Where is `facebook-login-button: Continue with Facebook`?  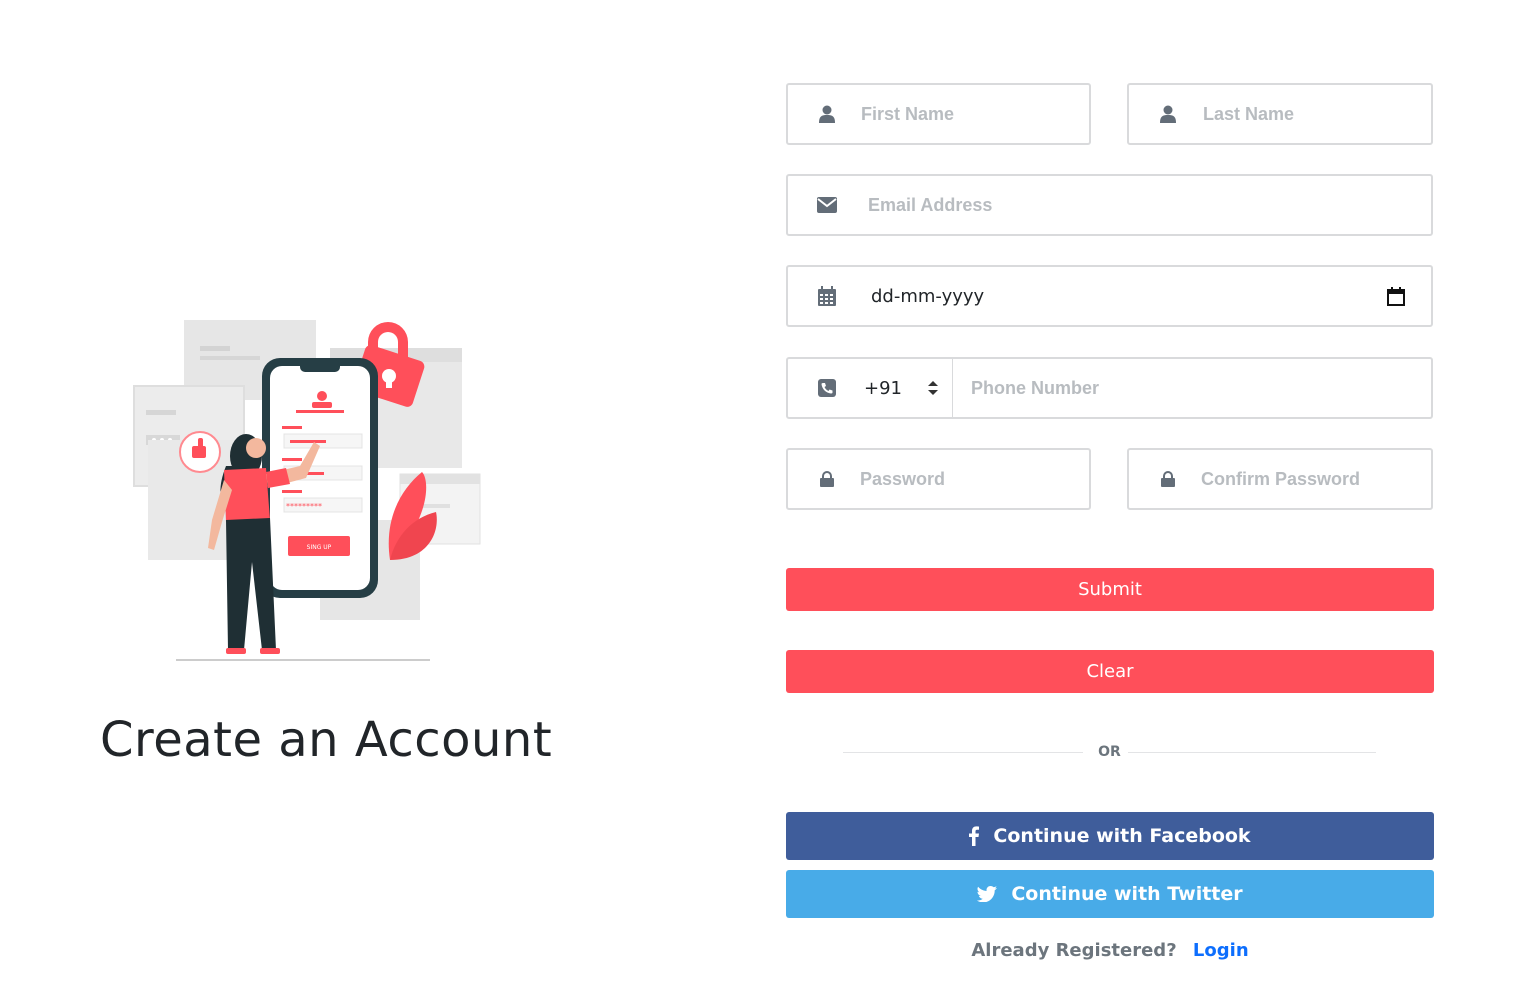
facebook-login-button: Continue with Facebook is located at coordinates (1110, 836).